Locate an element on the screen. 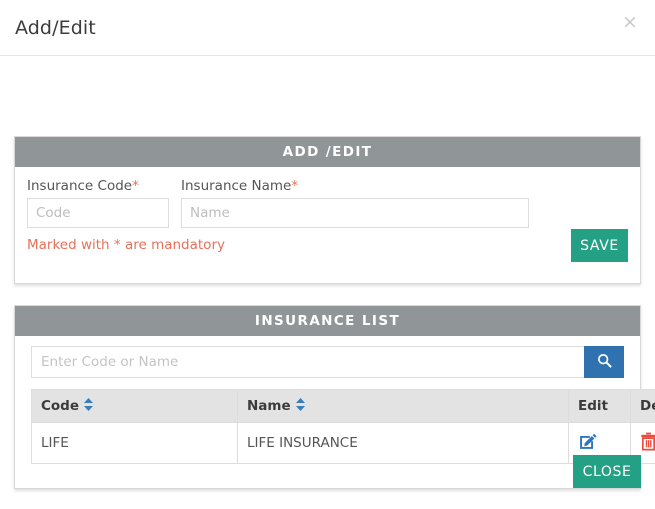 This screenshot has width=655, height=509. add-edit-panel-heading: ADD /EDIT is located at coordinates (327, 152).